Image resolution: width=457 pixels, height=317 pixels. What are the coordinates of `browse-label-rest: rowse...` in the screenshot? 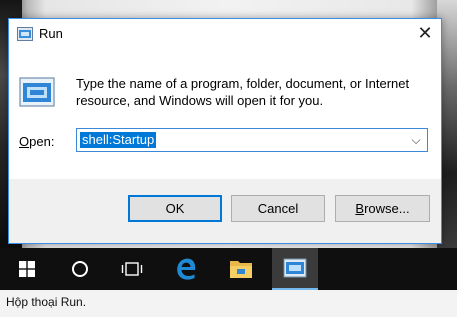 It's located at (387, 208).